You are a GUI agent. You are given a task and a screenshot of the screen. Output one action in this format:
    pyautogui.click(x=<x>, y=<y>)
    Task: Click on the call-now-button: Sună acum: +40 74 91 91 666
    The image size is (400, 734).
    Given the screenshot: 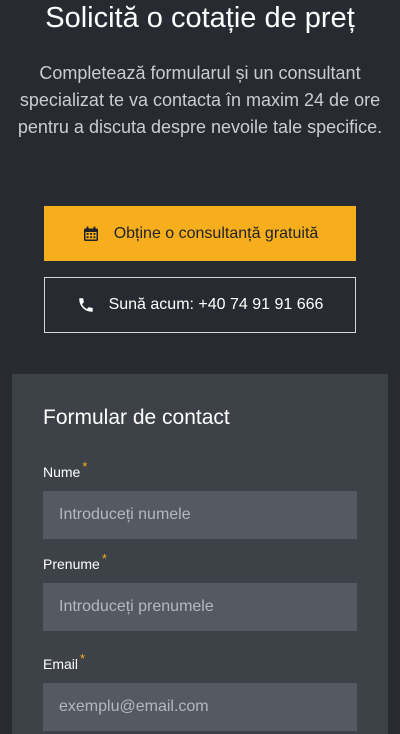 What is the action you would take?
    pyautogui.click(x=200, y=305)
    